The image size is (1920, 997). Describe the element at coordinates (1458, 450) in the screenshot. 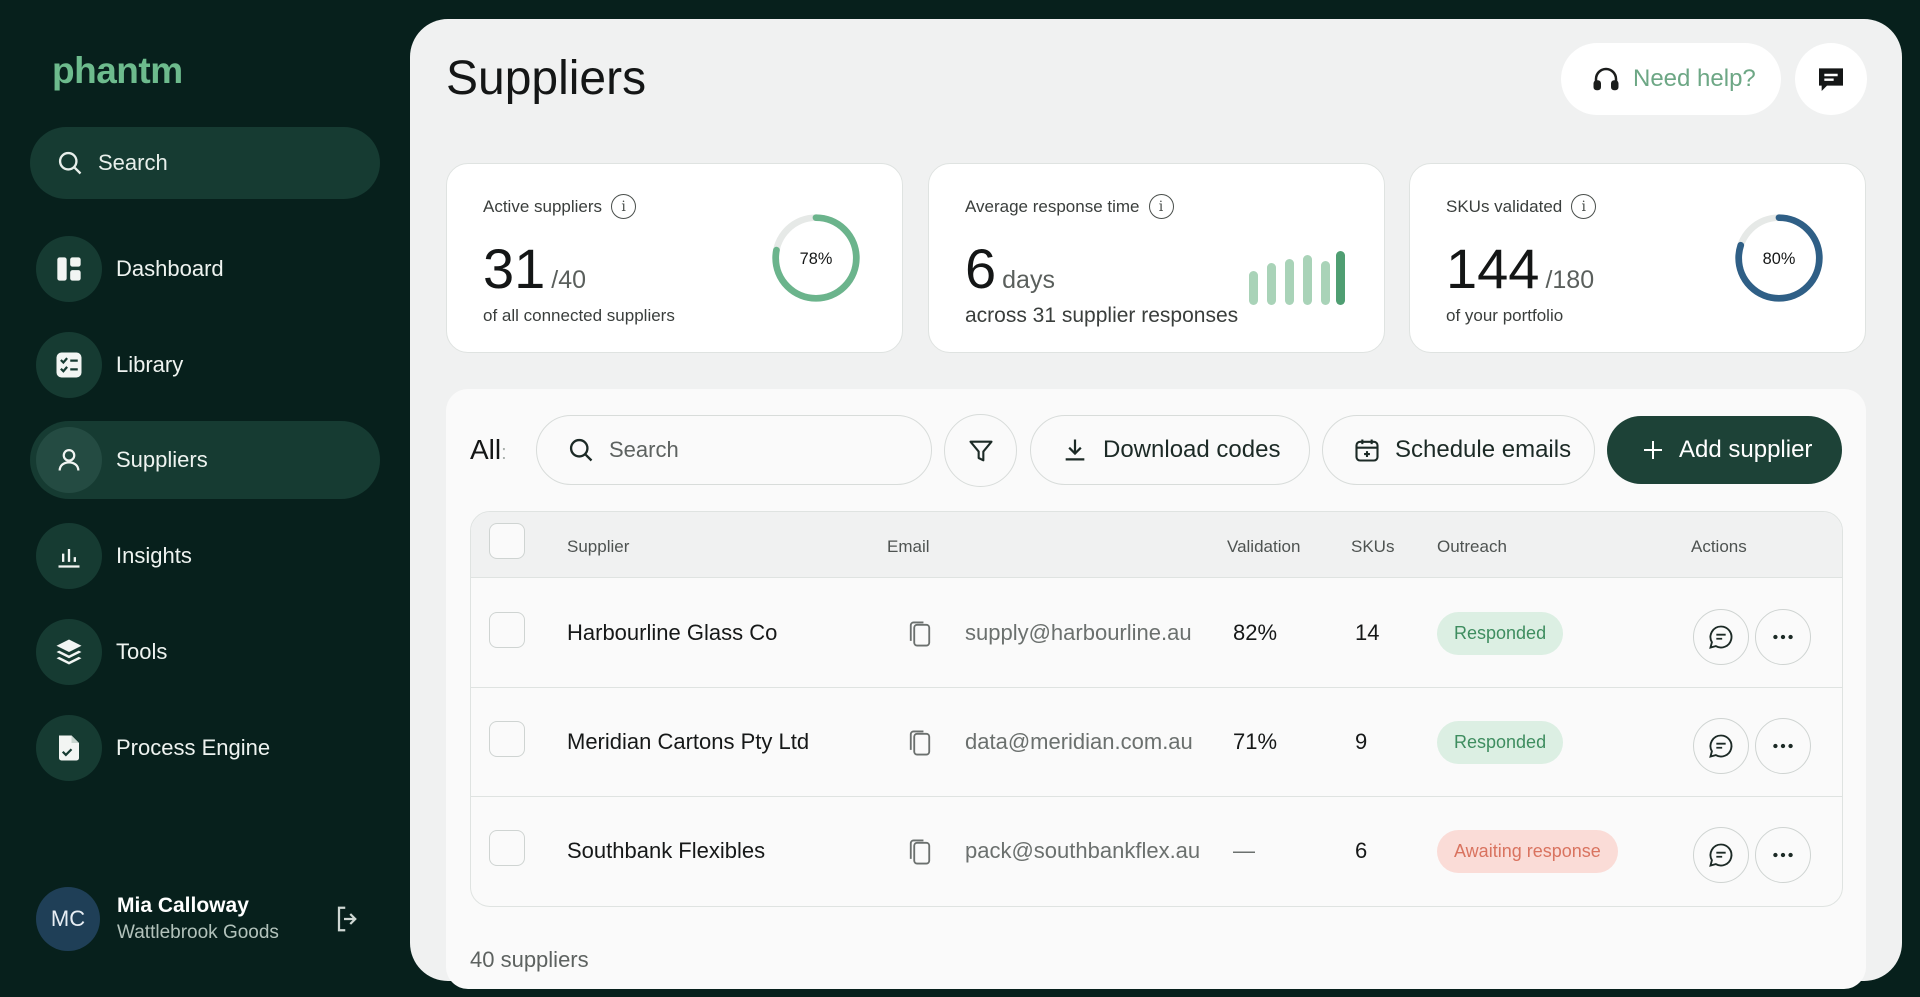

I see `schedule-emails-button: Schedule emails` at that location.